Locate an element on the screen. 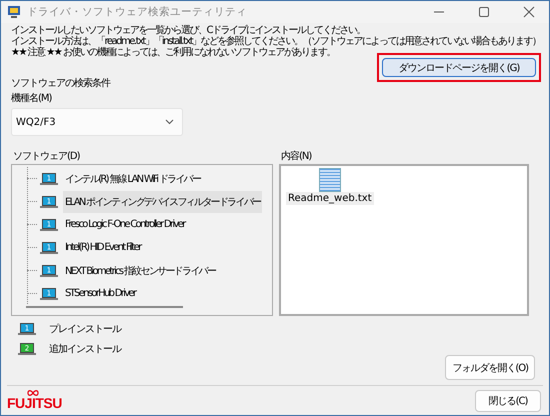 This screenshot has height=416, width=550. software-item: ELAN ポインティングデバイスフィルタードライバー is located at coordinates (162, 201).